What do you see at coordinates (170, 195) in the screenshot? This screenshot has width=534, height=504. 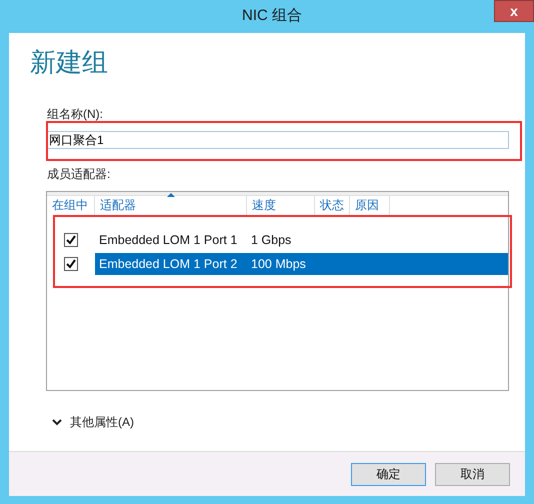 I see `sort-arrow-icon` at bounding box center [170, 195].